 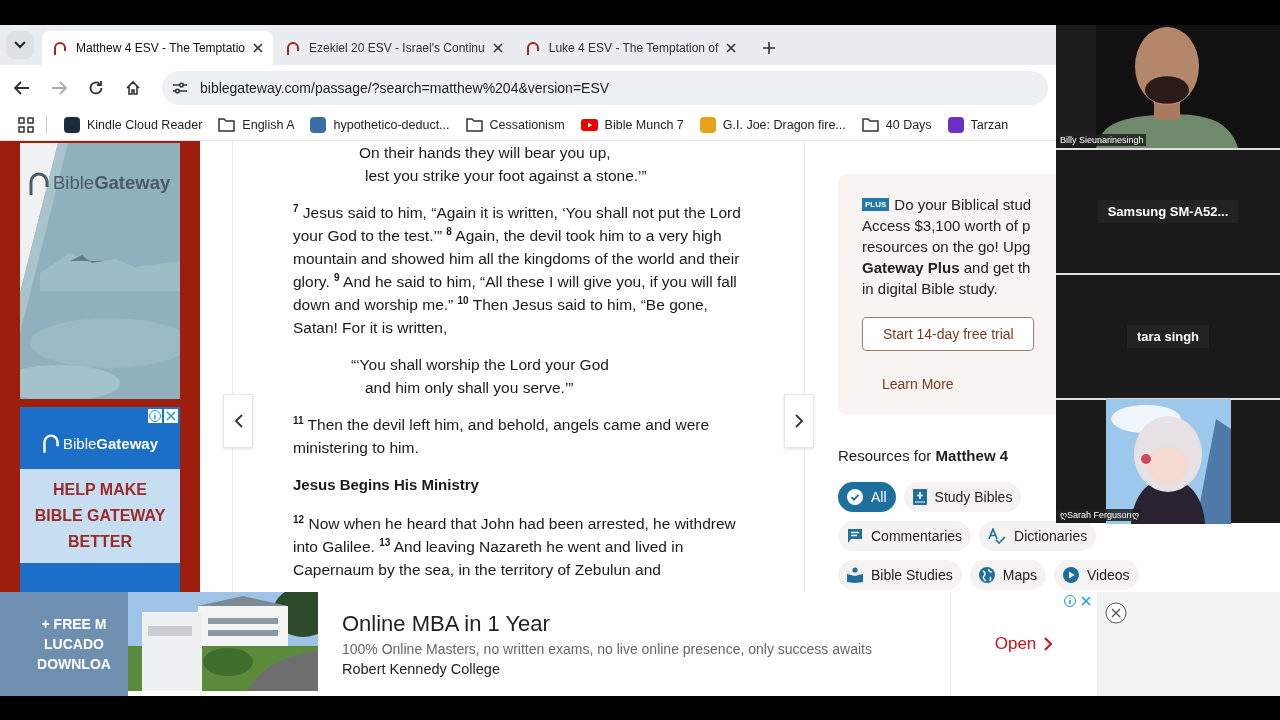 I want to click on poetry-line: On their hands they will bear you up,, so click(x=485, y=153).